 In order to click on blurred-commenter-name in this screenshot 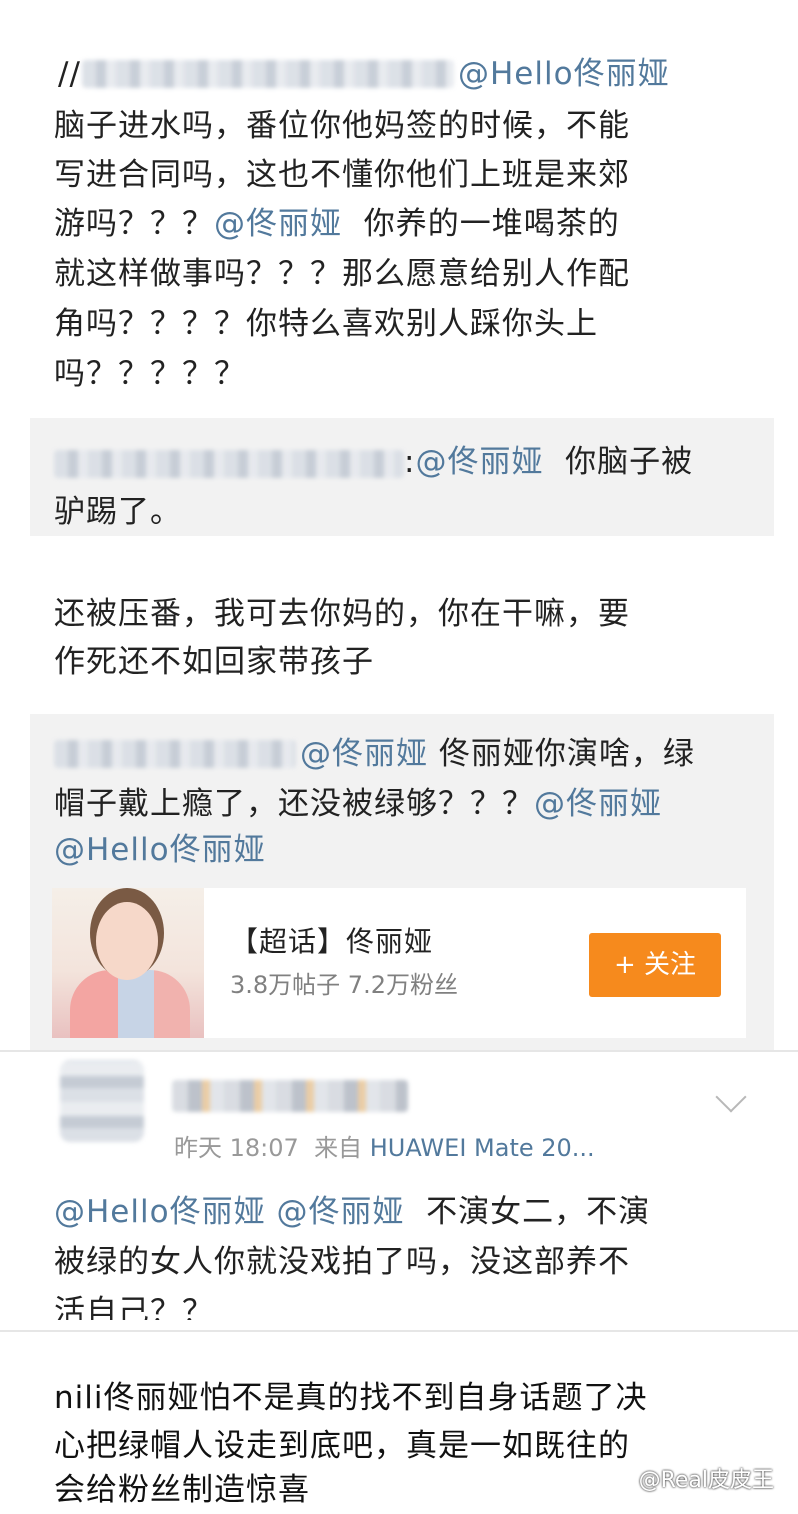, I will do `click(290, 1096)`.